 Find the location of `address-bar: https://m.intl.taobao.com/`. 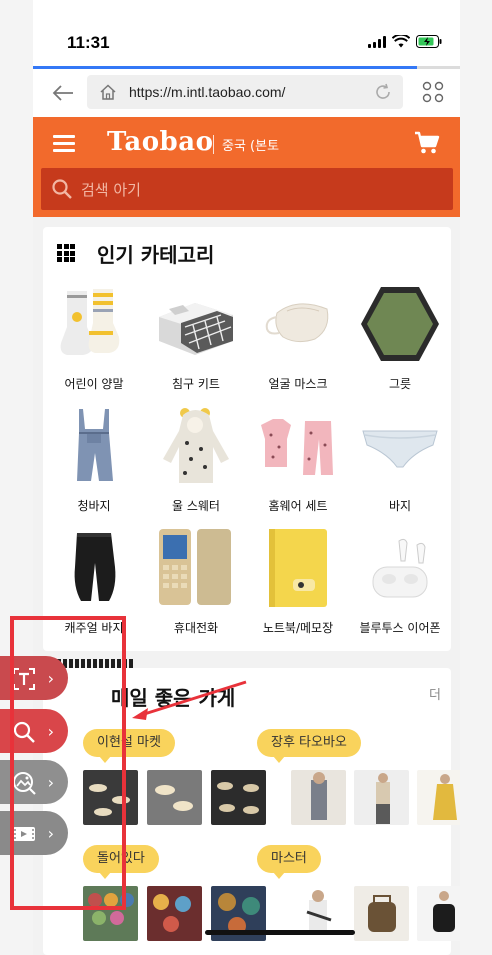

address-bar: https://m.intl.taobao.com/ is located at coordinates (245, 92).